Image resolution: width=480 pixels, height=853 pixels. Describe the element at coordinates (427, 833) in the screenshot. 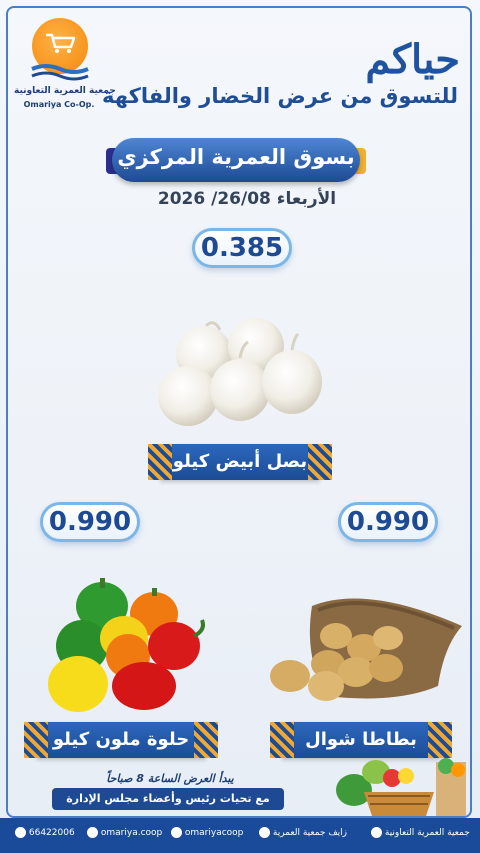

I see `youtube-channel: جمعية العمرية التعاونية` at that location.